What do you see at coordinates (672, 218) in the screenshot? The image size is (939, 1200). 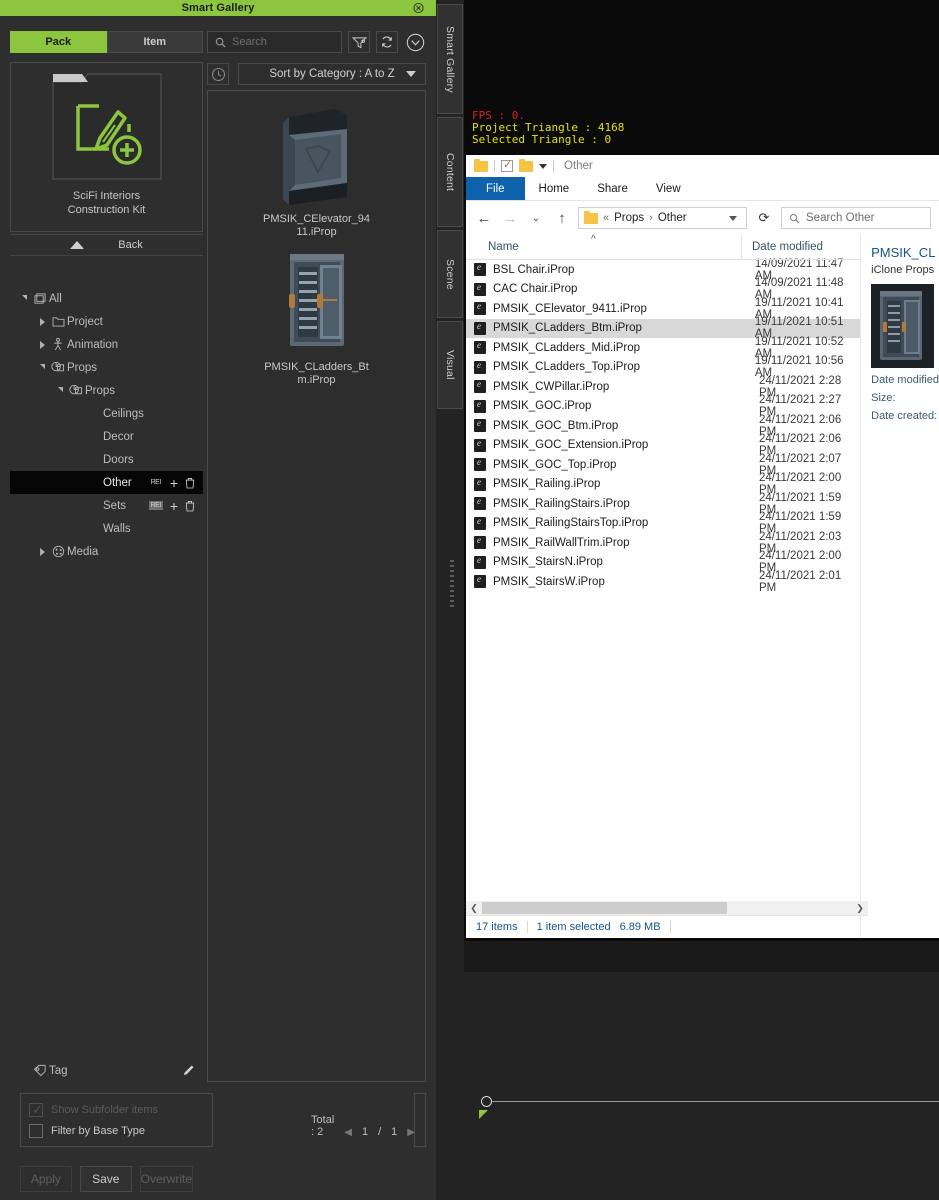 I see `breadcrumb-other: Other` at bounding box center [672, 218].